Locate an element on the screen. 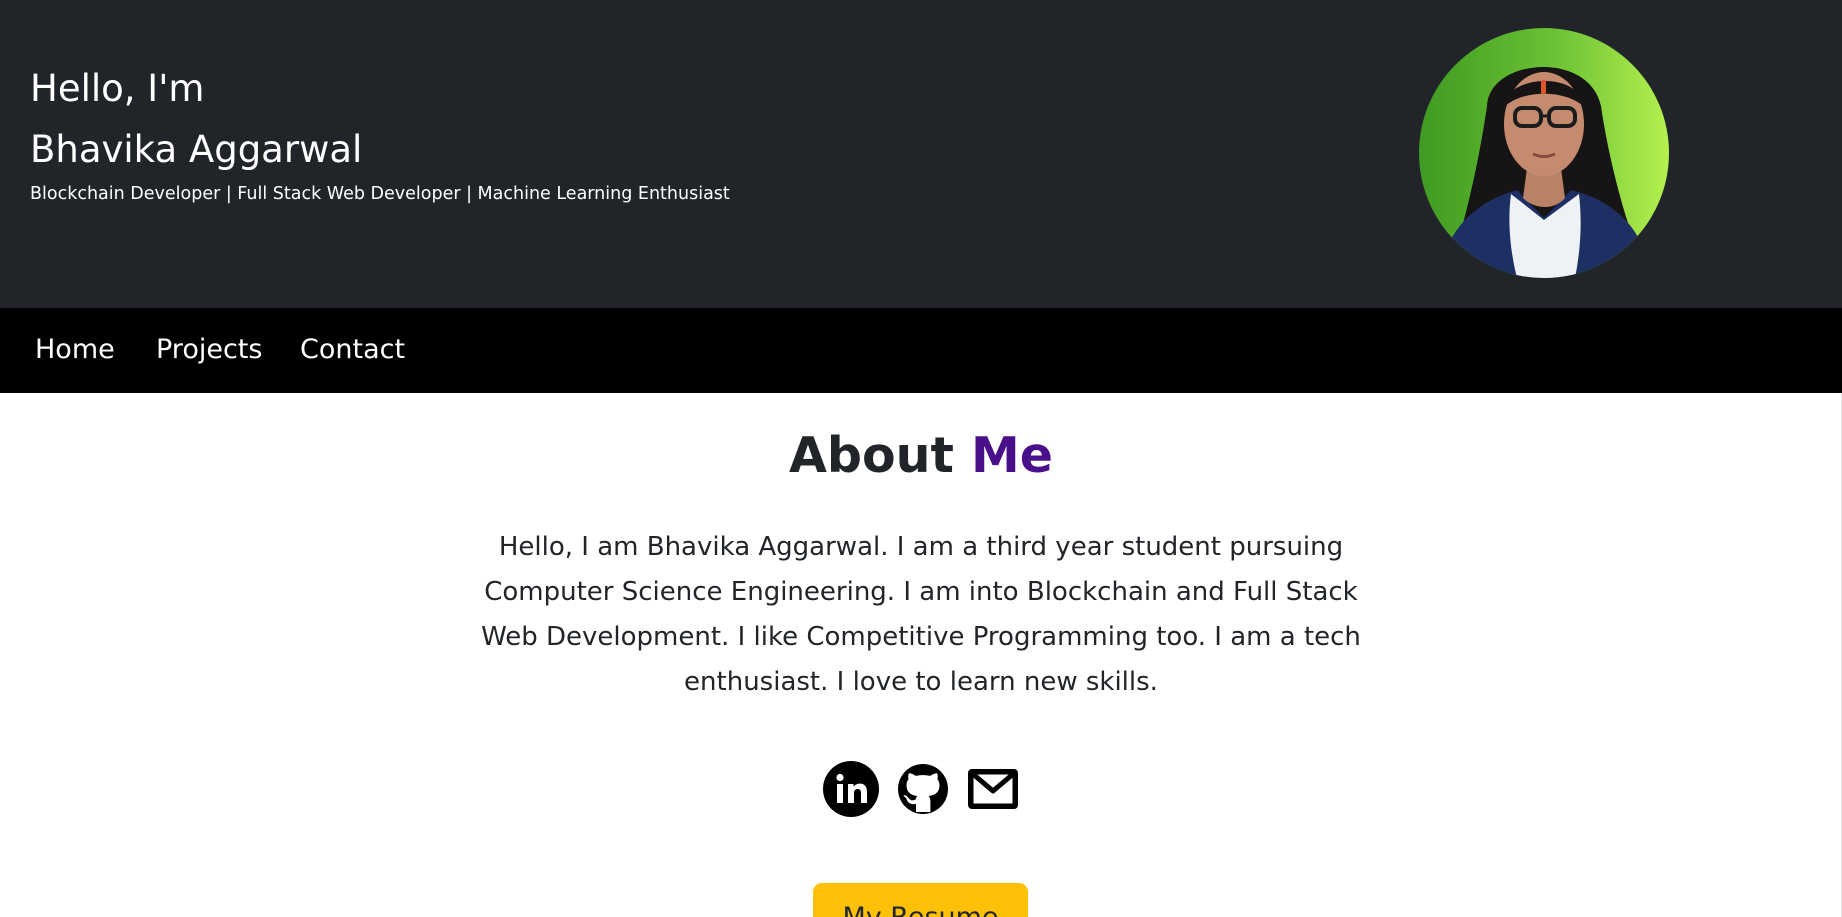  about-title-accent: Me is located at coordinates (1012, 455).